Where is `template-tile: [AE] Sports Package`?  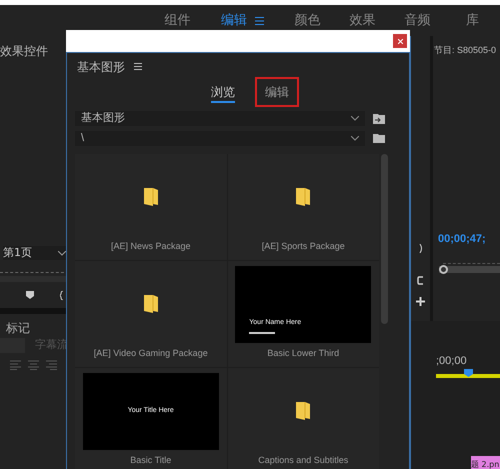 template-tile: [AE] Sports Package is located at coordinates (303, 207).